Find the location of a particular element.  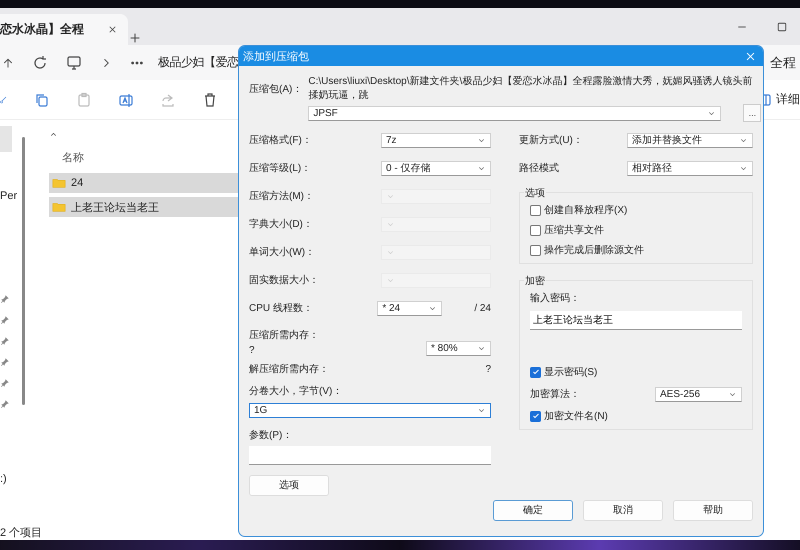

checkbox-label: 显示密码(S) is located at coordinates (571, 372).